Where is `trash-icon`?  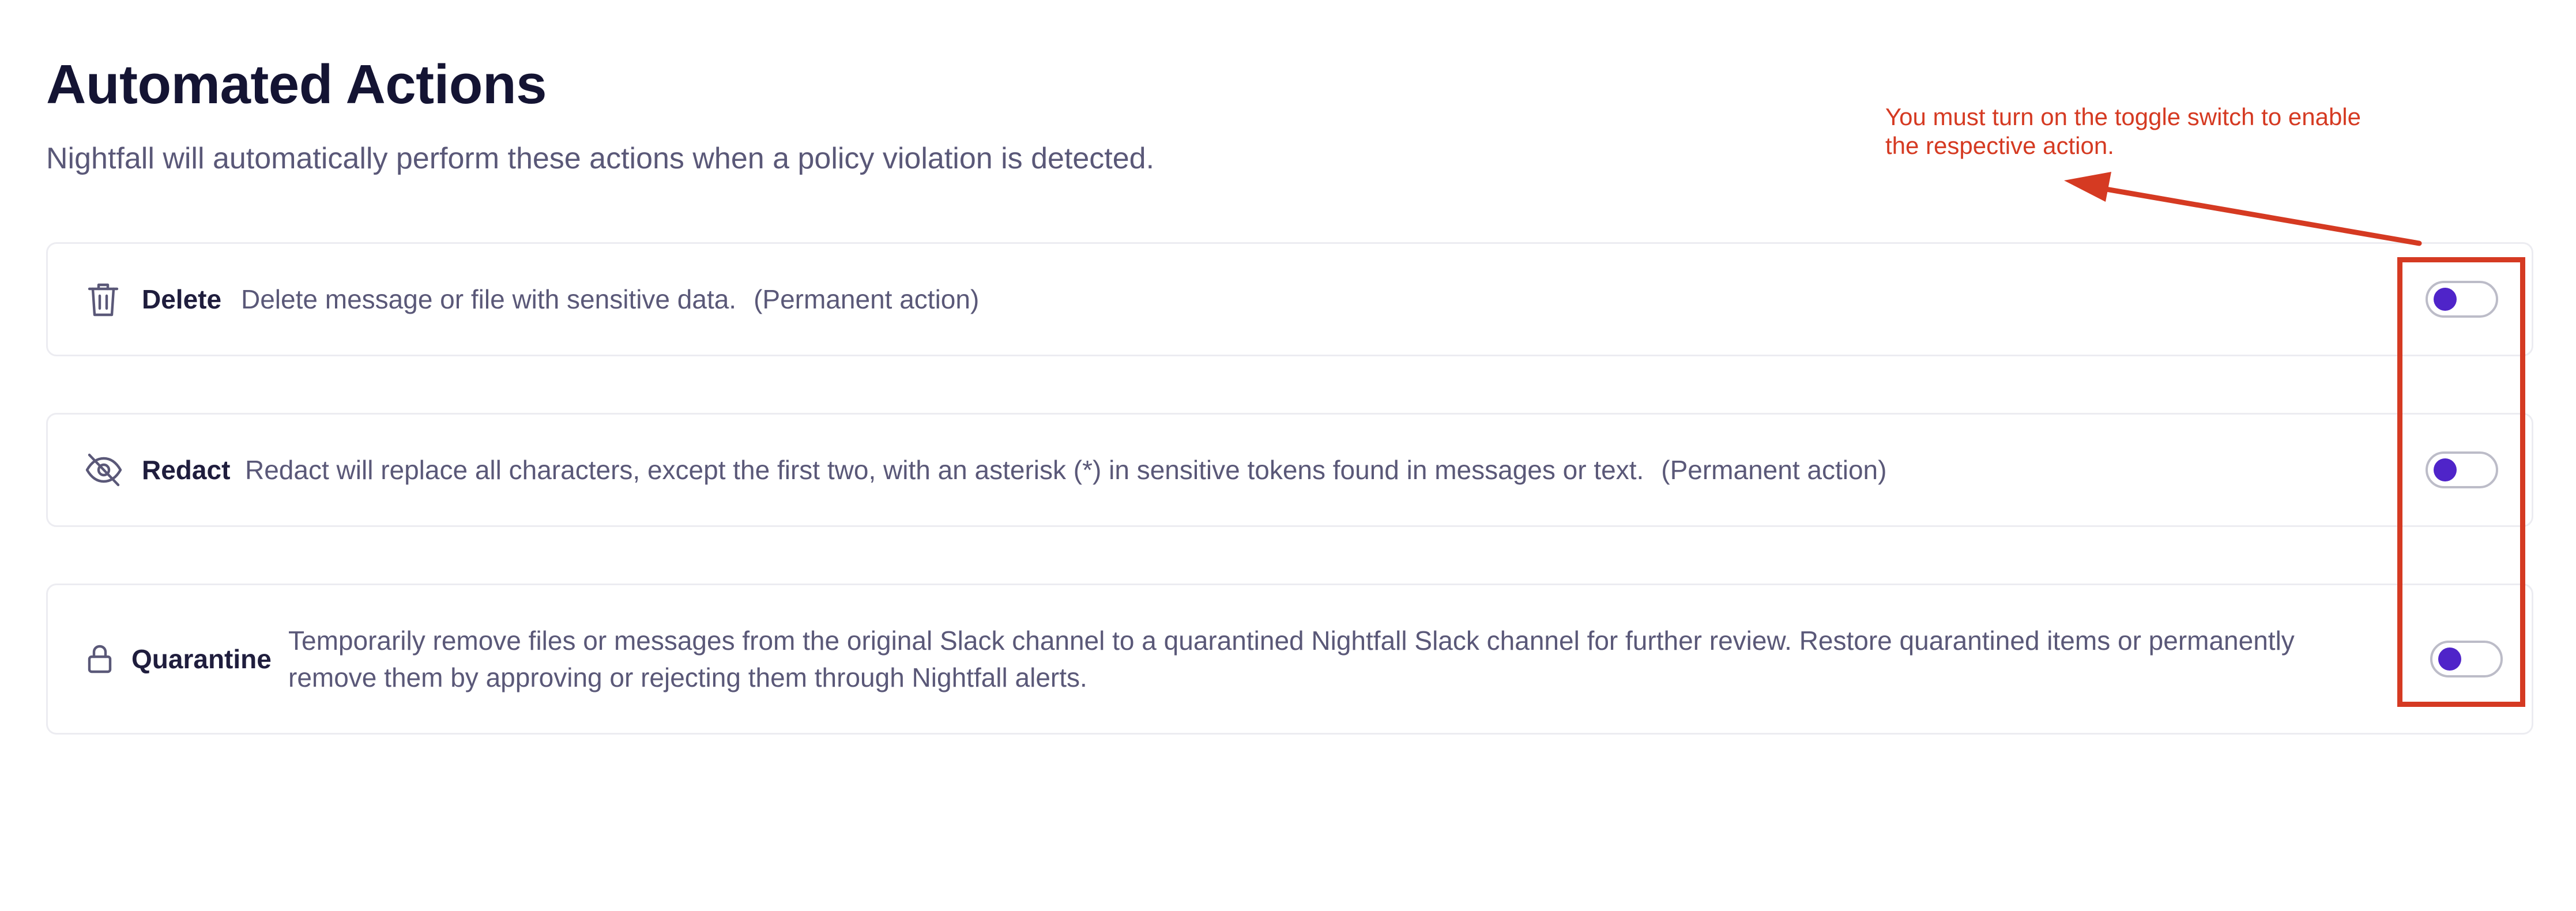 trash-icon is located at coordinates (103, 299).